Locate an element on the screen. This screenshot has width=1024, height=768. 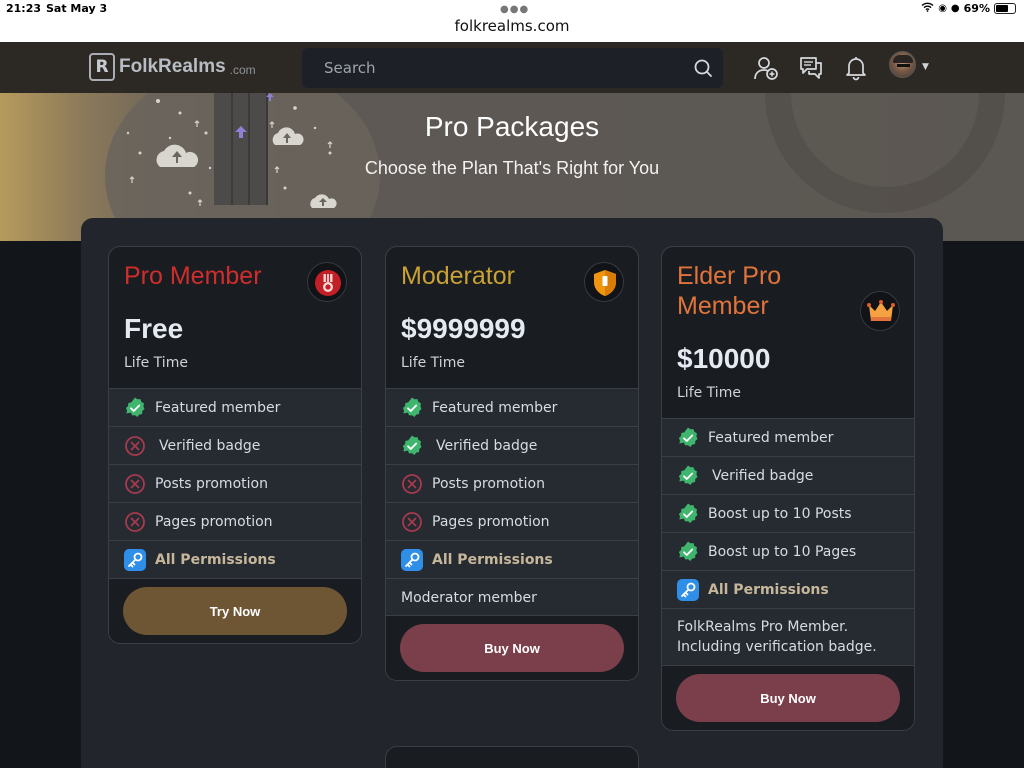
status-right: ◉ ● 69% is located at coordinates (968, 8).